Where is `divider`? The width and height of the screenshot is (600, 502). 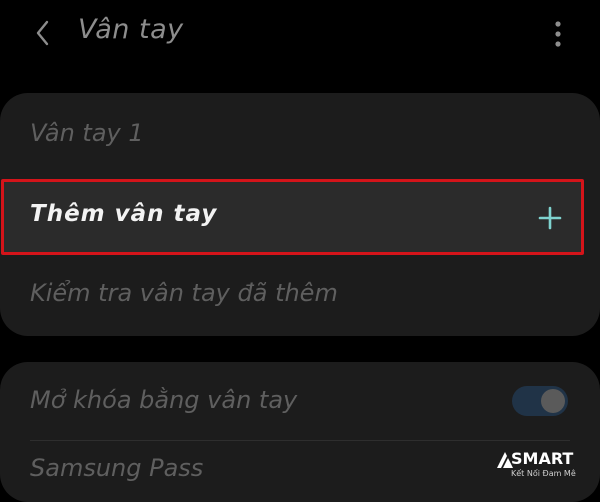
divider is located at coordinates (300, 440).